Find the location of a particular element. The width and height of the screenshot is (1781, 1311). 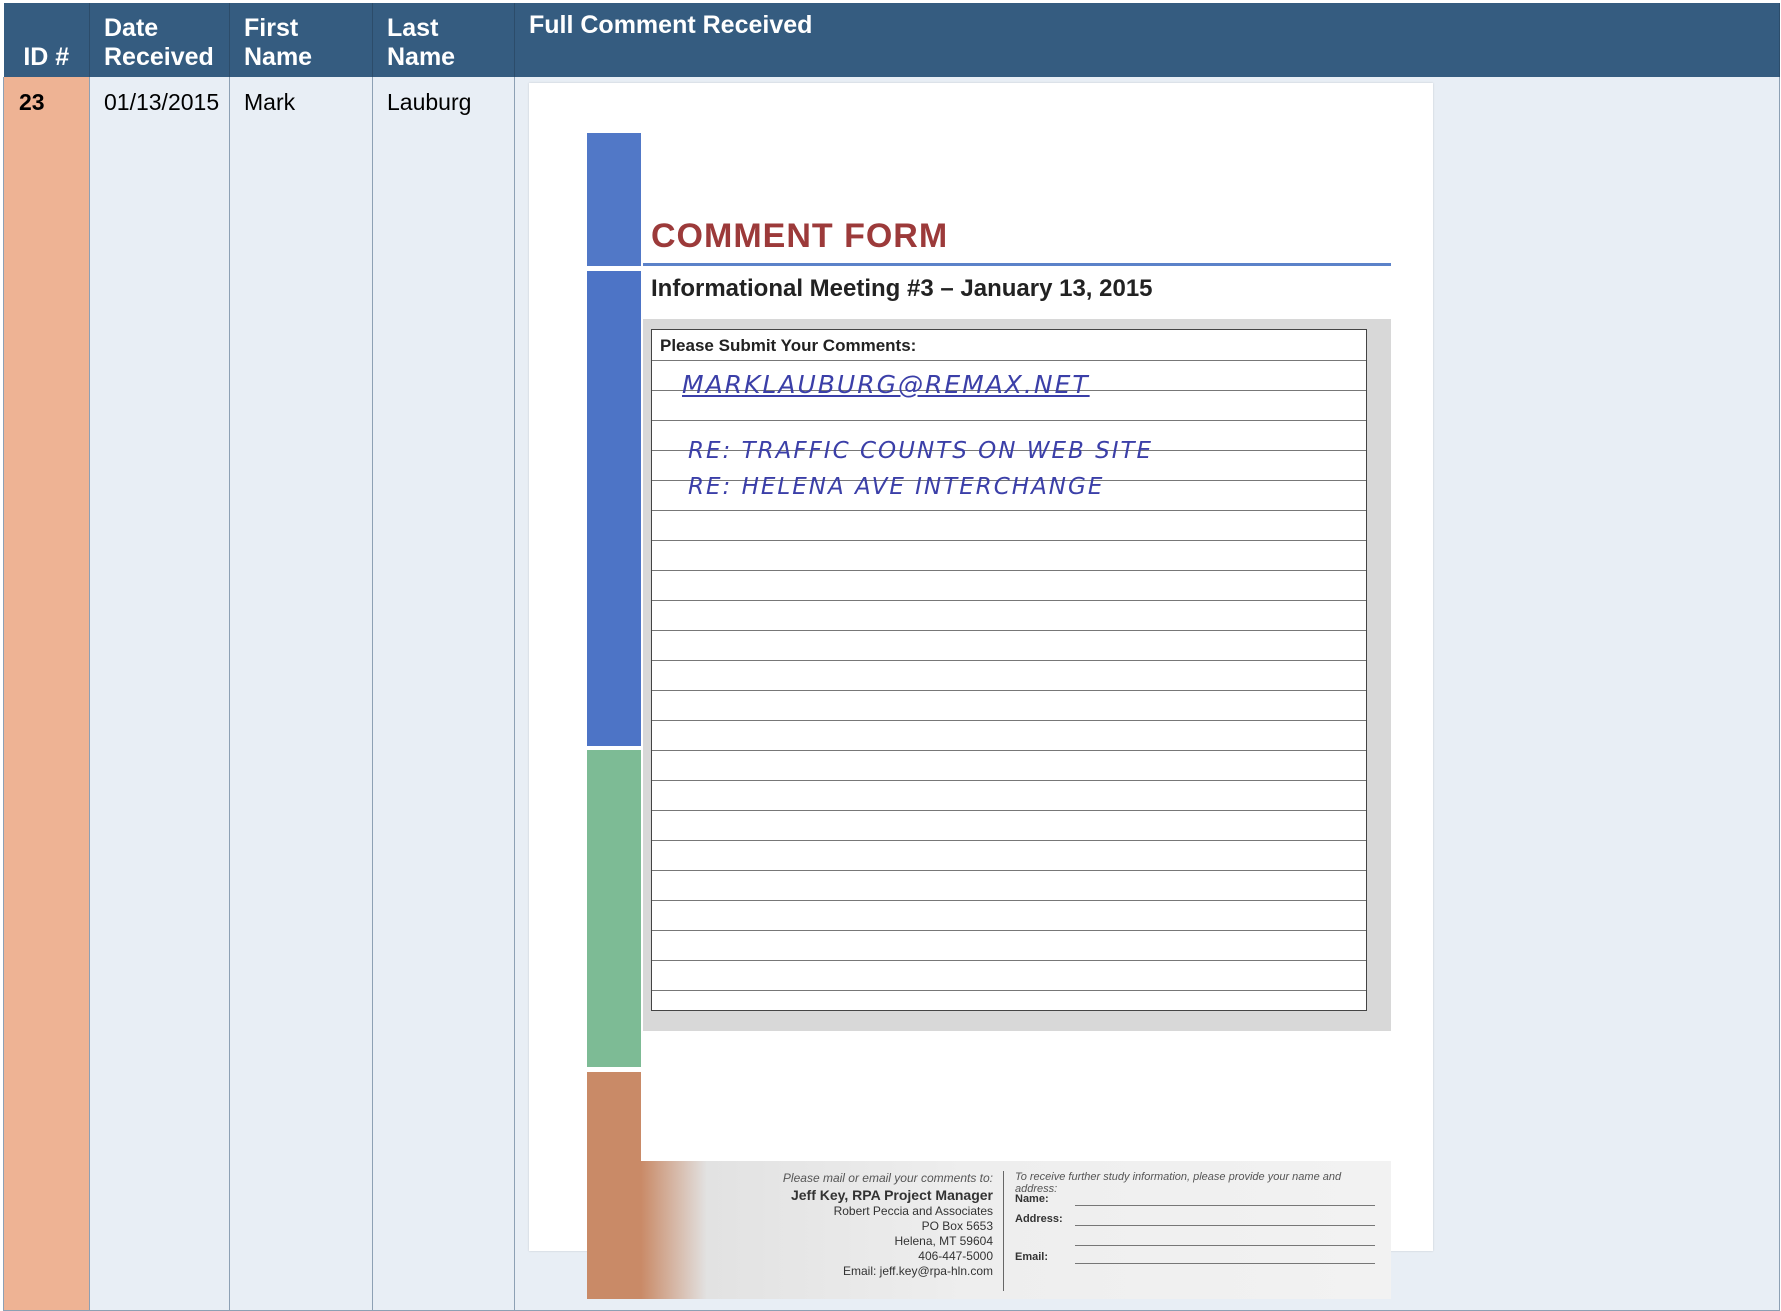

city-state-zip: Helena, MT 59604 is located at coordinates (943, 1241).